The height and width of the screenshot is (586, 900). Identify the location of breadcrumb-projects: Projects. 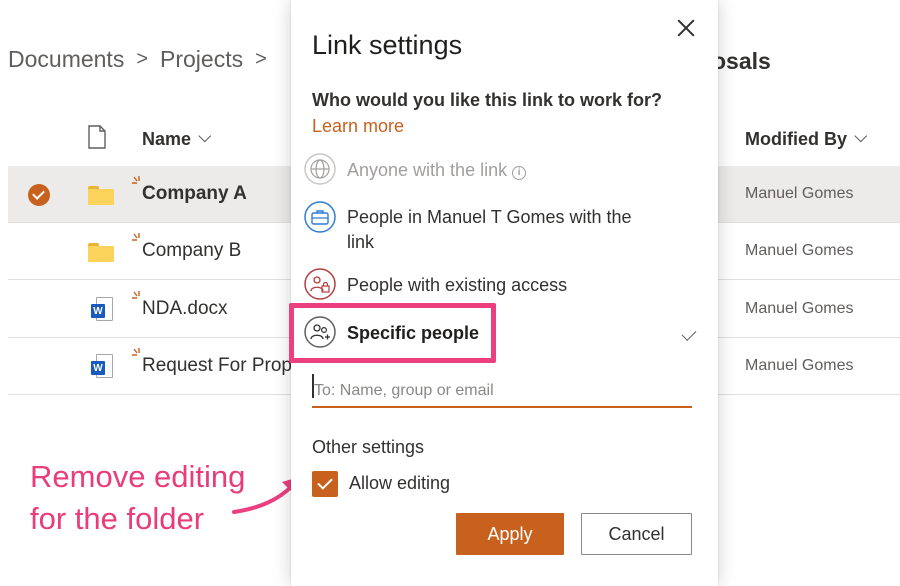
(201, 59).